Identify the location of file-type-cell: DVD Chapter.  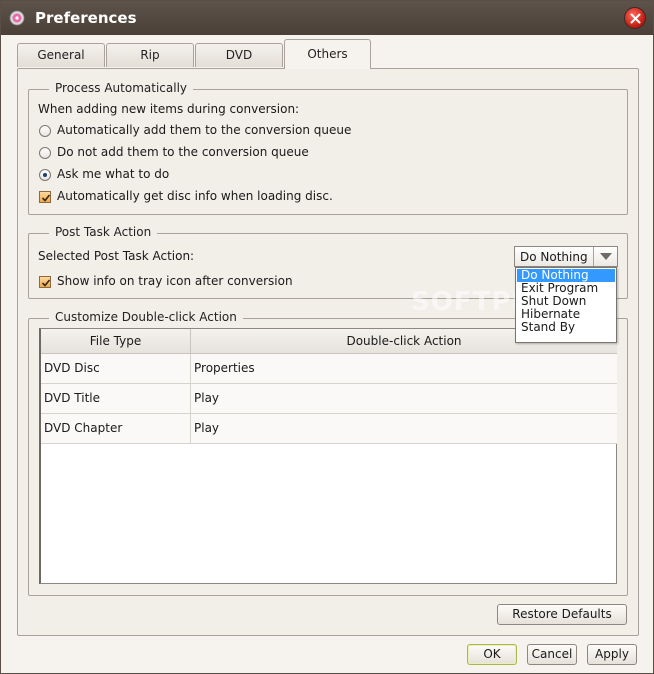
(116, 428).